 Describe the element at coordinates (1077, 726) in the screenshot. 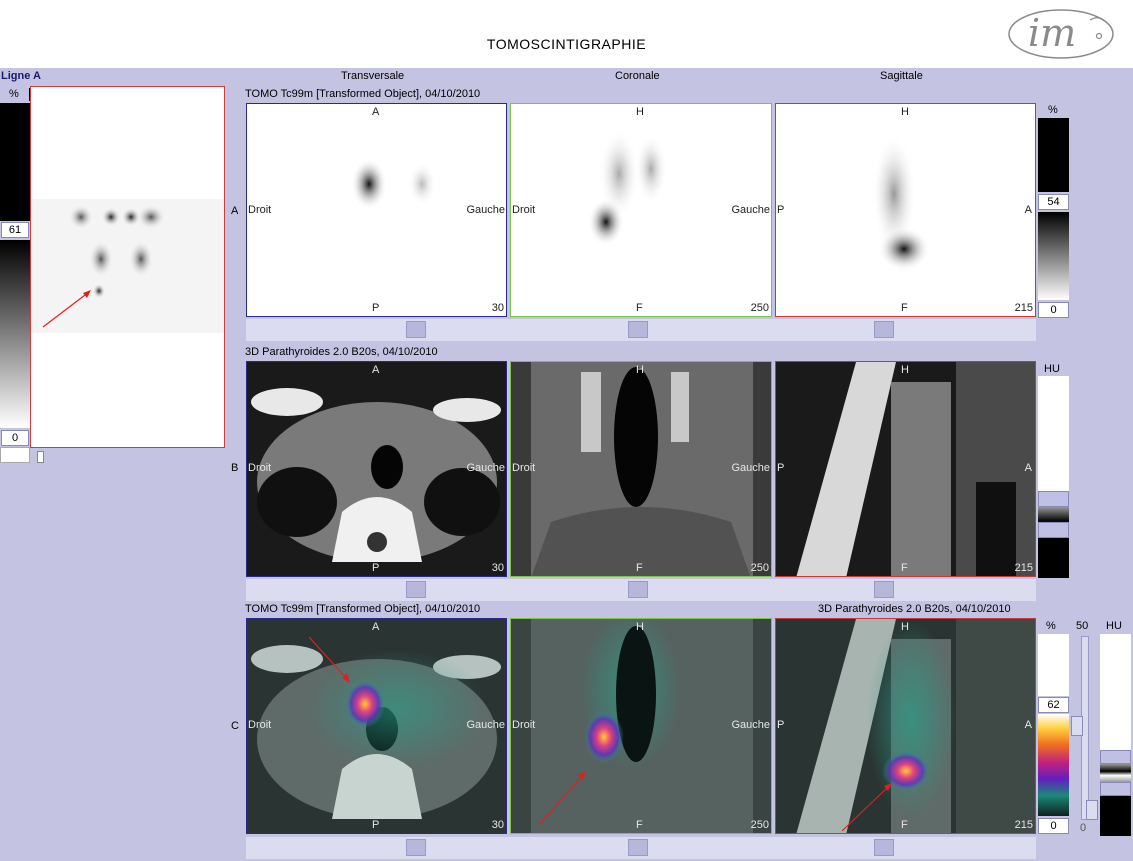

I see `fusion-slider-thumb` at that location.